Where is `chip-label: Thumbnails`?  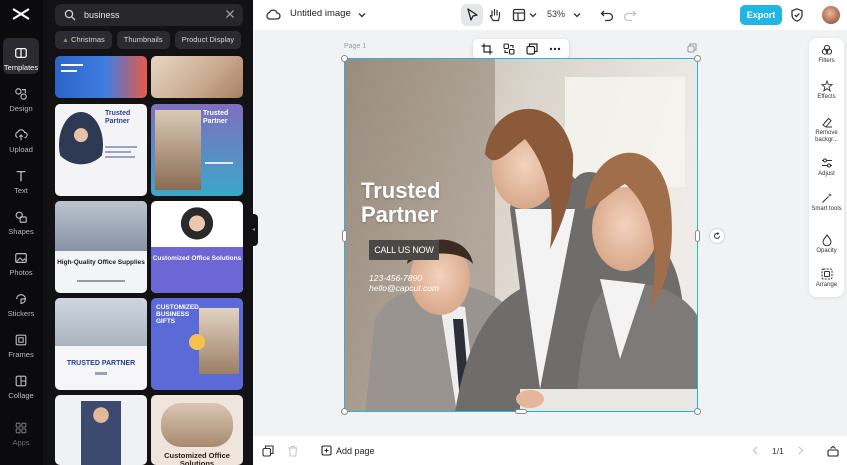
chip-label: Thumbnails is located at coordinates (143, 39).